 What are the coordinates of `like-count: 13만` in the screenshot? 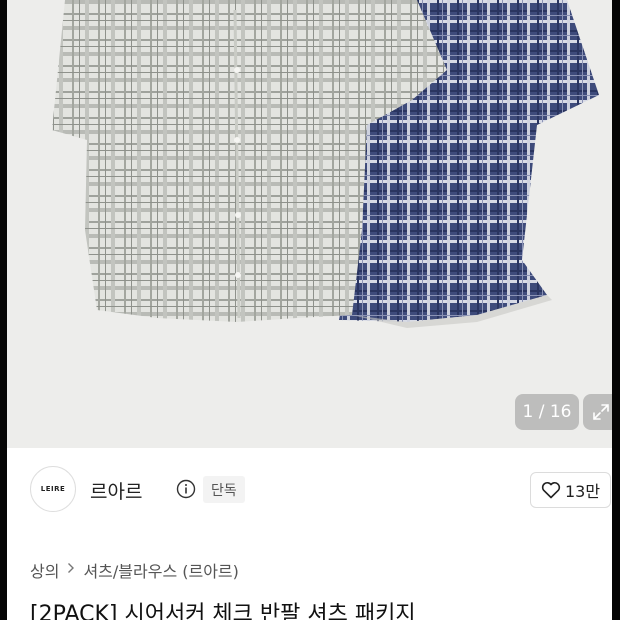 It's located at (582, 491).